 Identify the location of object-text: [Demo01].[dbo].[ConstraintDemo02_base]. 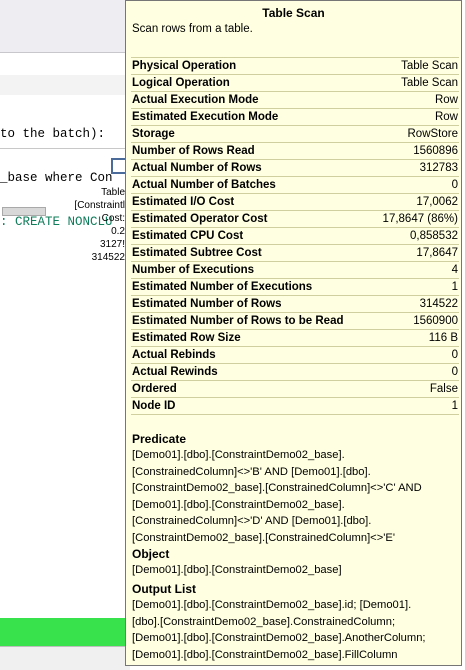
(237, 570).